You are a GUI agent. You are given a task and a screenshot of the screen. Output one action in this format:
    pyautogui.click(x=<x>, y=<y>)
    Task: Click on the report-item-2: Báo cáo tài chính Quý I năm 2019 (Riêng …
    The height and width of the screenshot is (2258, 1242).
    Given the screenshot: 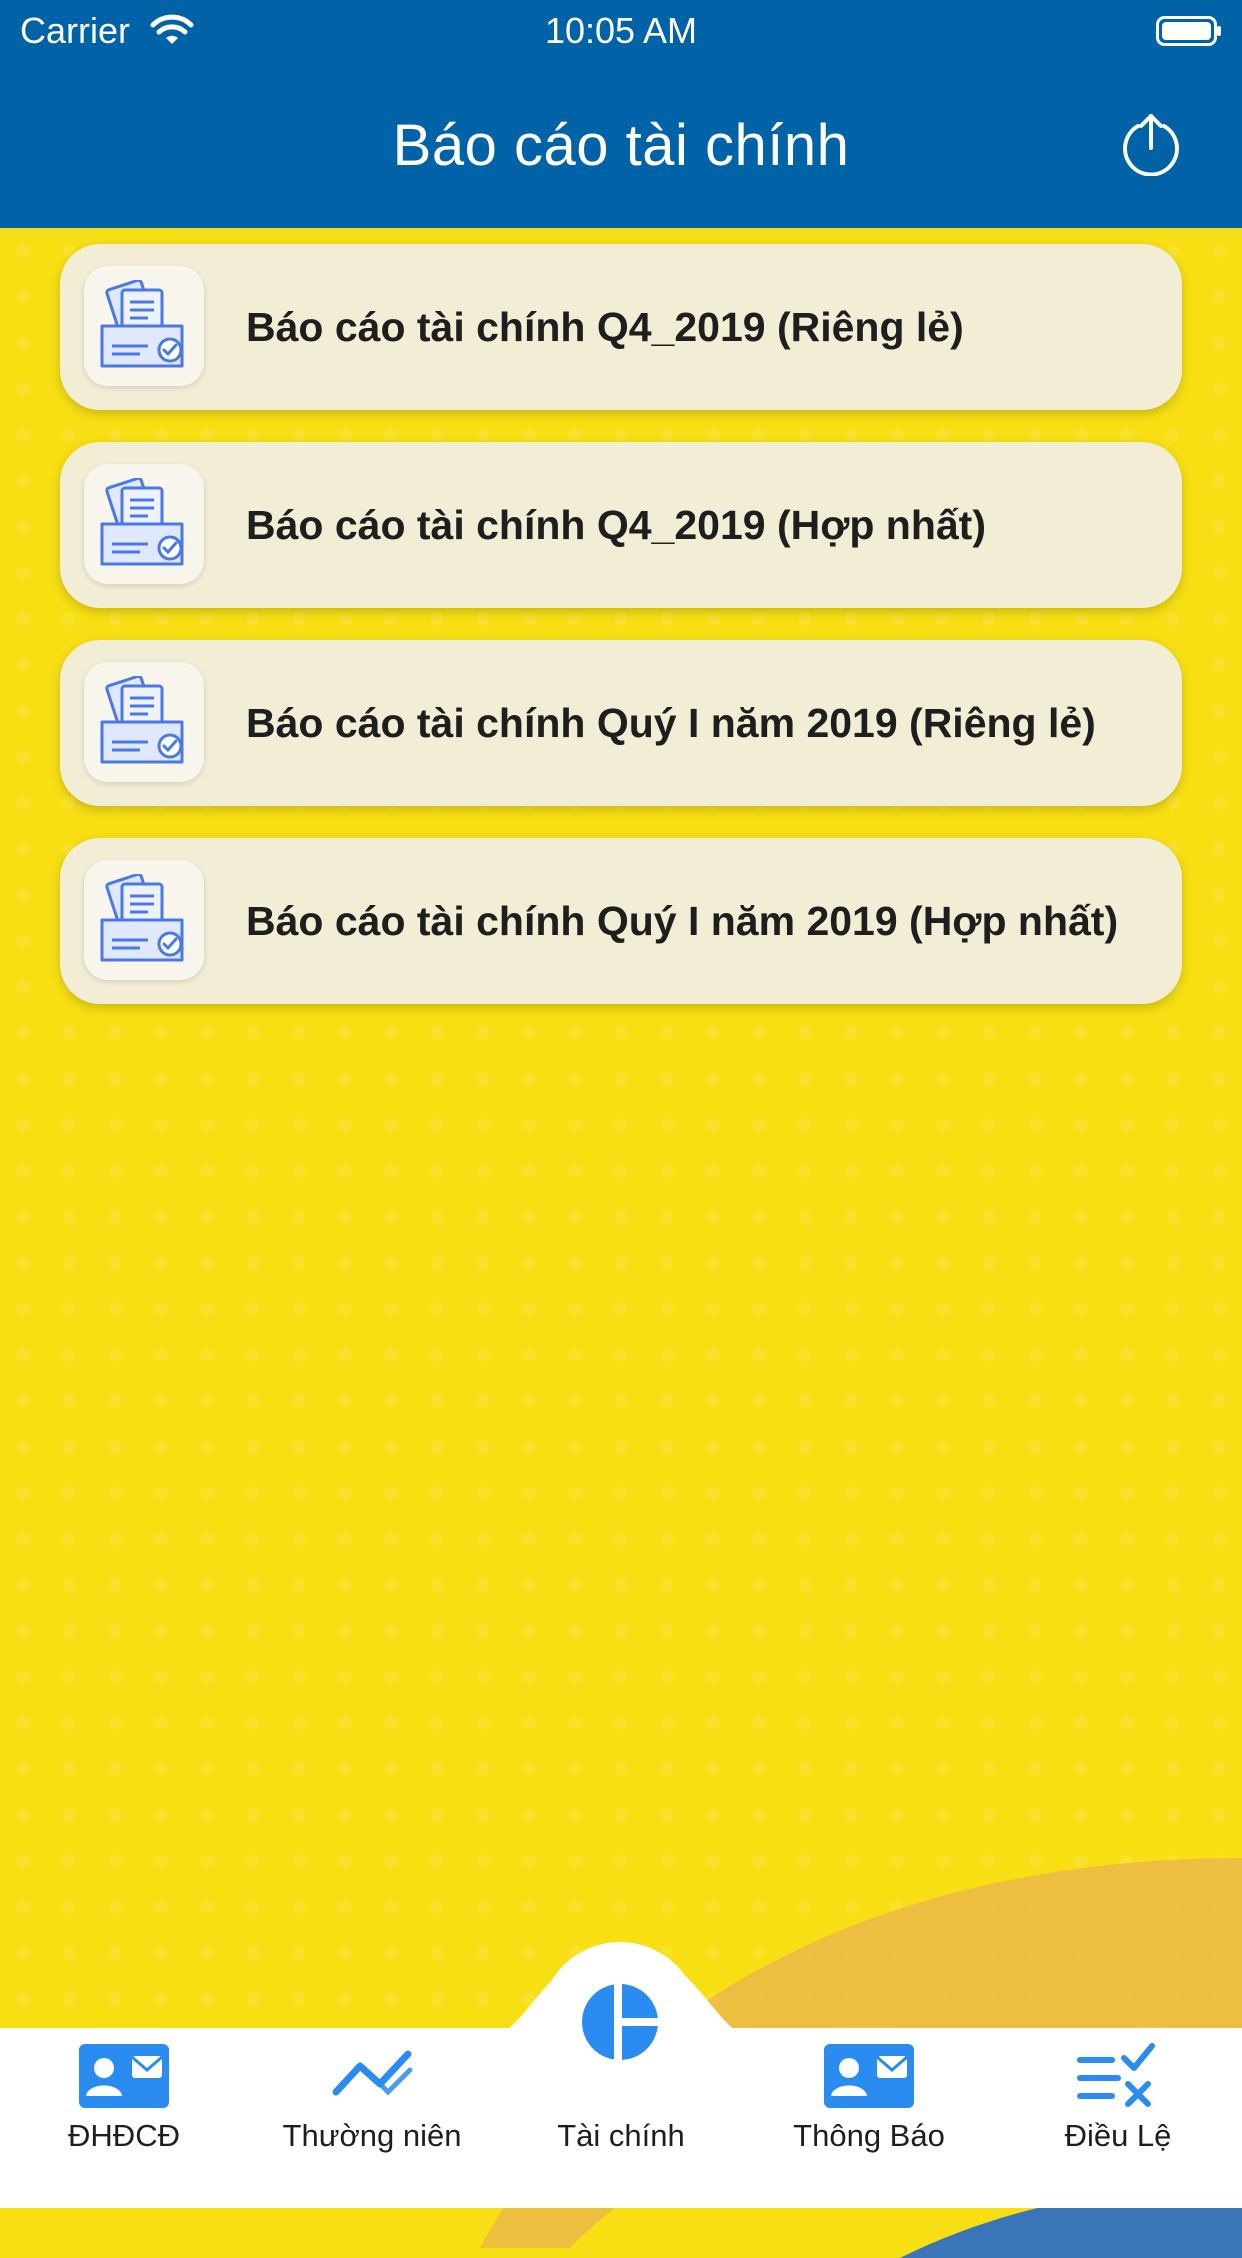 What is the action you would take?
    pyautogui.click(x=621, y=723)
    